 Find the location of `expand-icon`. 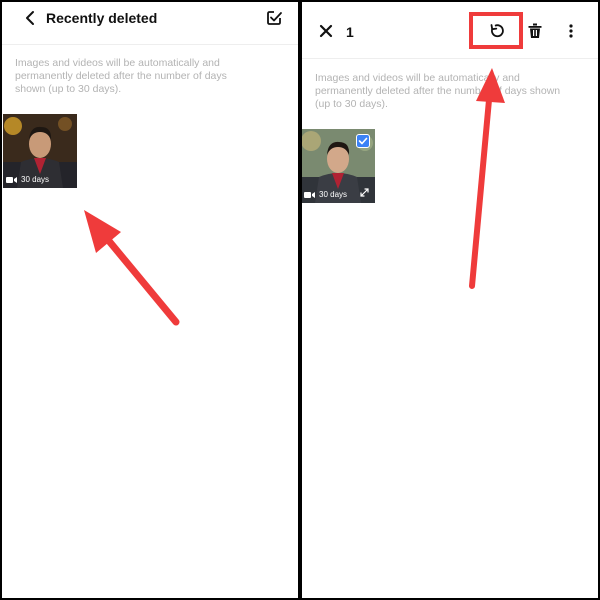

expand-icon is located at coordinates (364, 192).